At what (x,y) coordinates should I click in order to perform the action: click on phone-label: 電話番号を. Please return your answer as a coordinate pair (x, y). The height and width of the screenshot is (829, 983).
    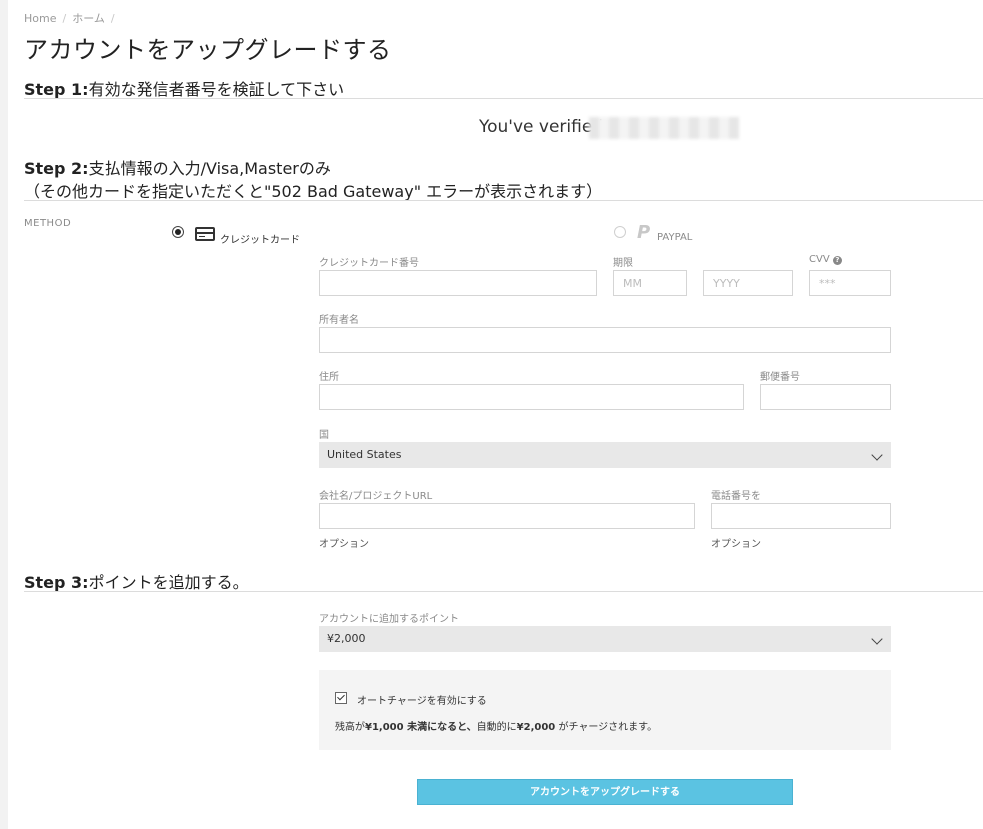
    Looking at the image, I should click on (736, 496).